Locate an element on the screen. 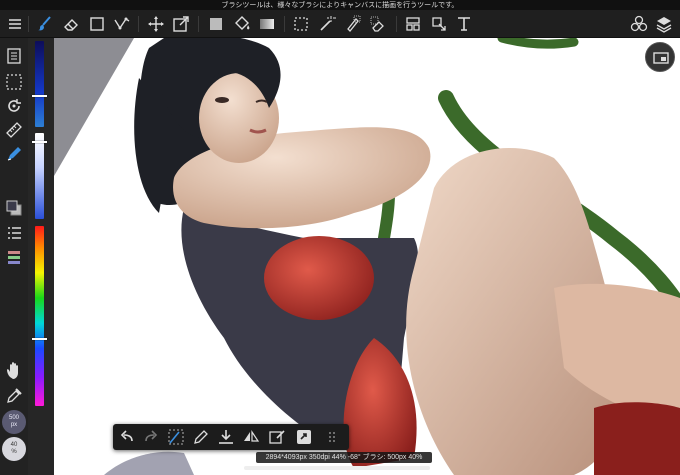 The image size is (680, 475). hue-slider is located at coordinates (39, 316).